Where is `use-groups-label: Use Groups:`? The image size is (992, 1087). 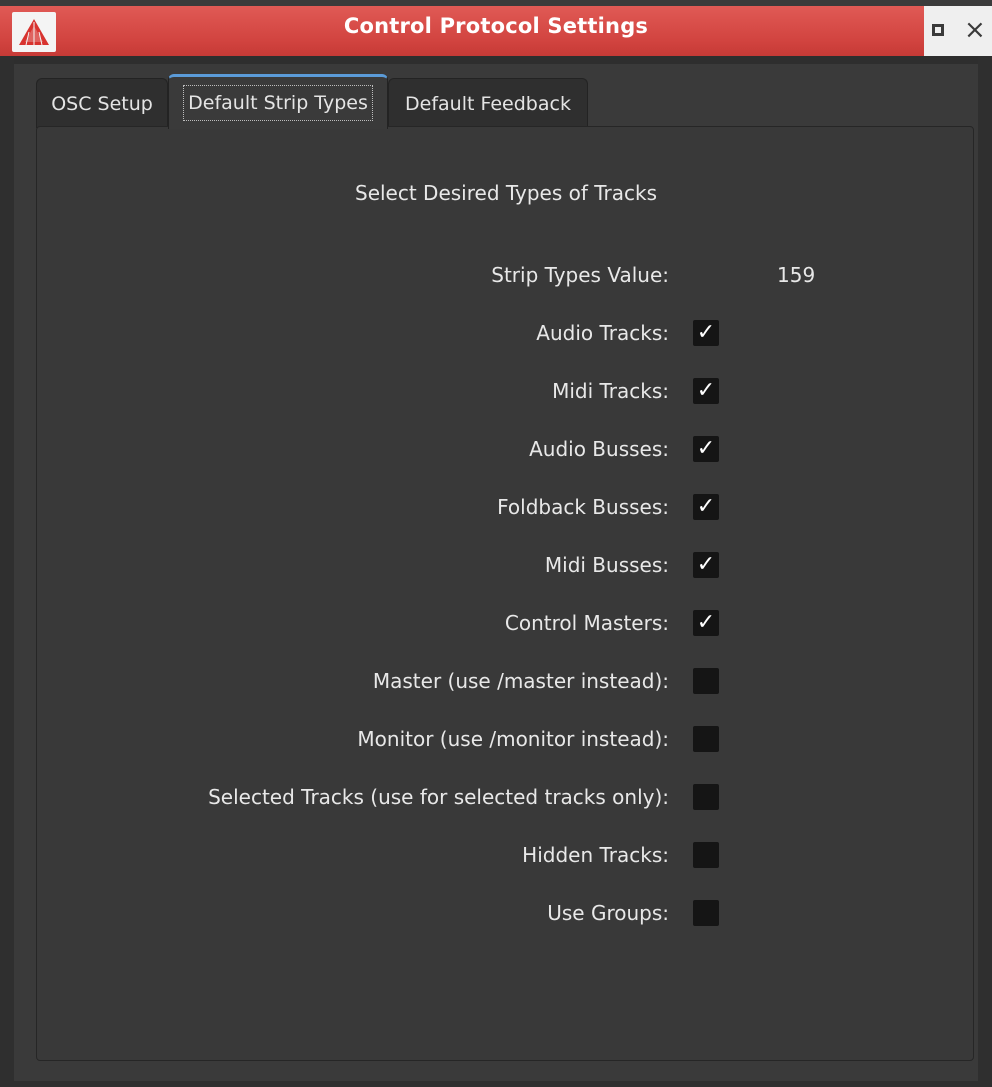
use-groups-label: Use Groups: is located at coordinates (608, 913).